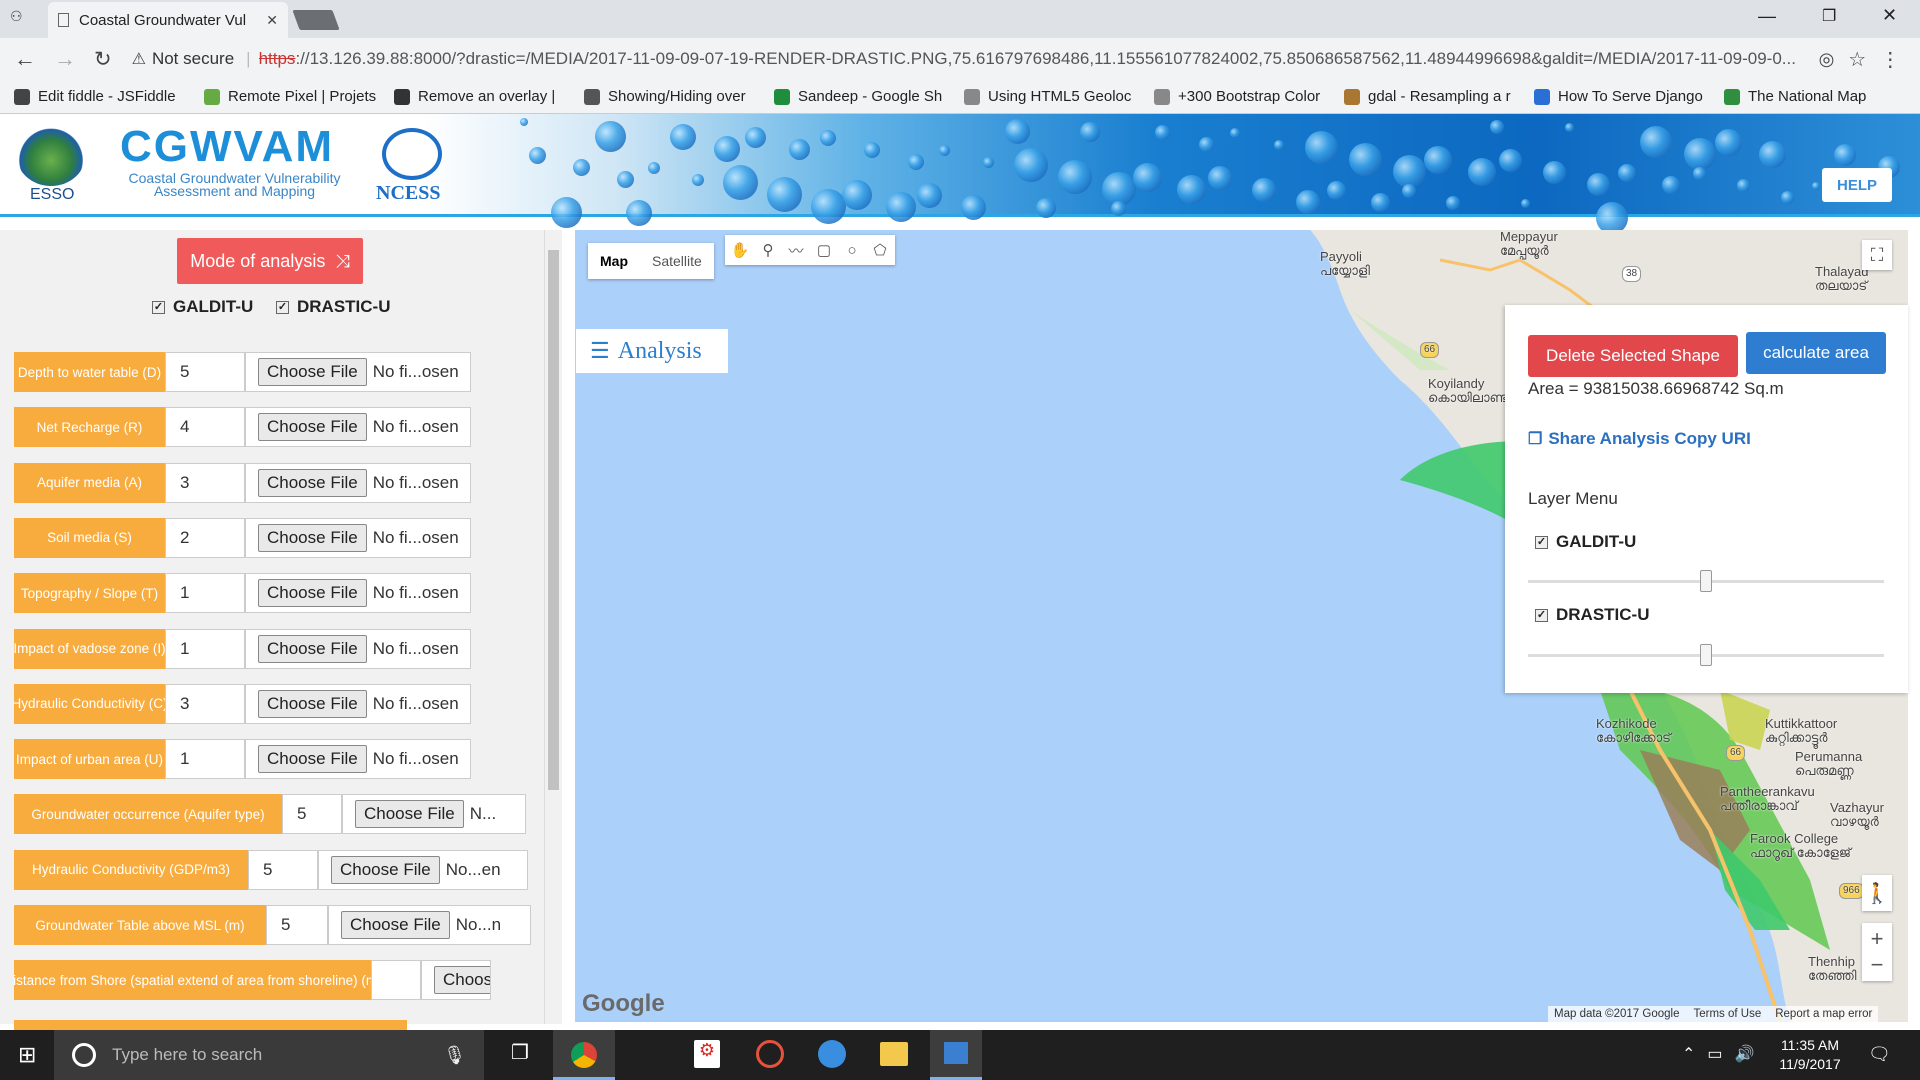  Describe the element at coordinates (1877, 965) in the screenshot. I see `zoom-out-icon: −` at that location.